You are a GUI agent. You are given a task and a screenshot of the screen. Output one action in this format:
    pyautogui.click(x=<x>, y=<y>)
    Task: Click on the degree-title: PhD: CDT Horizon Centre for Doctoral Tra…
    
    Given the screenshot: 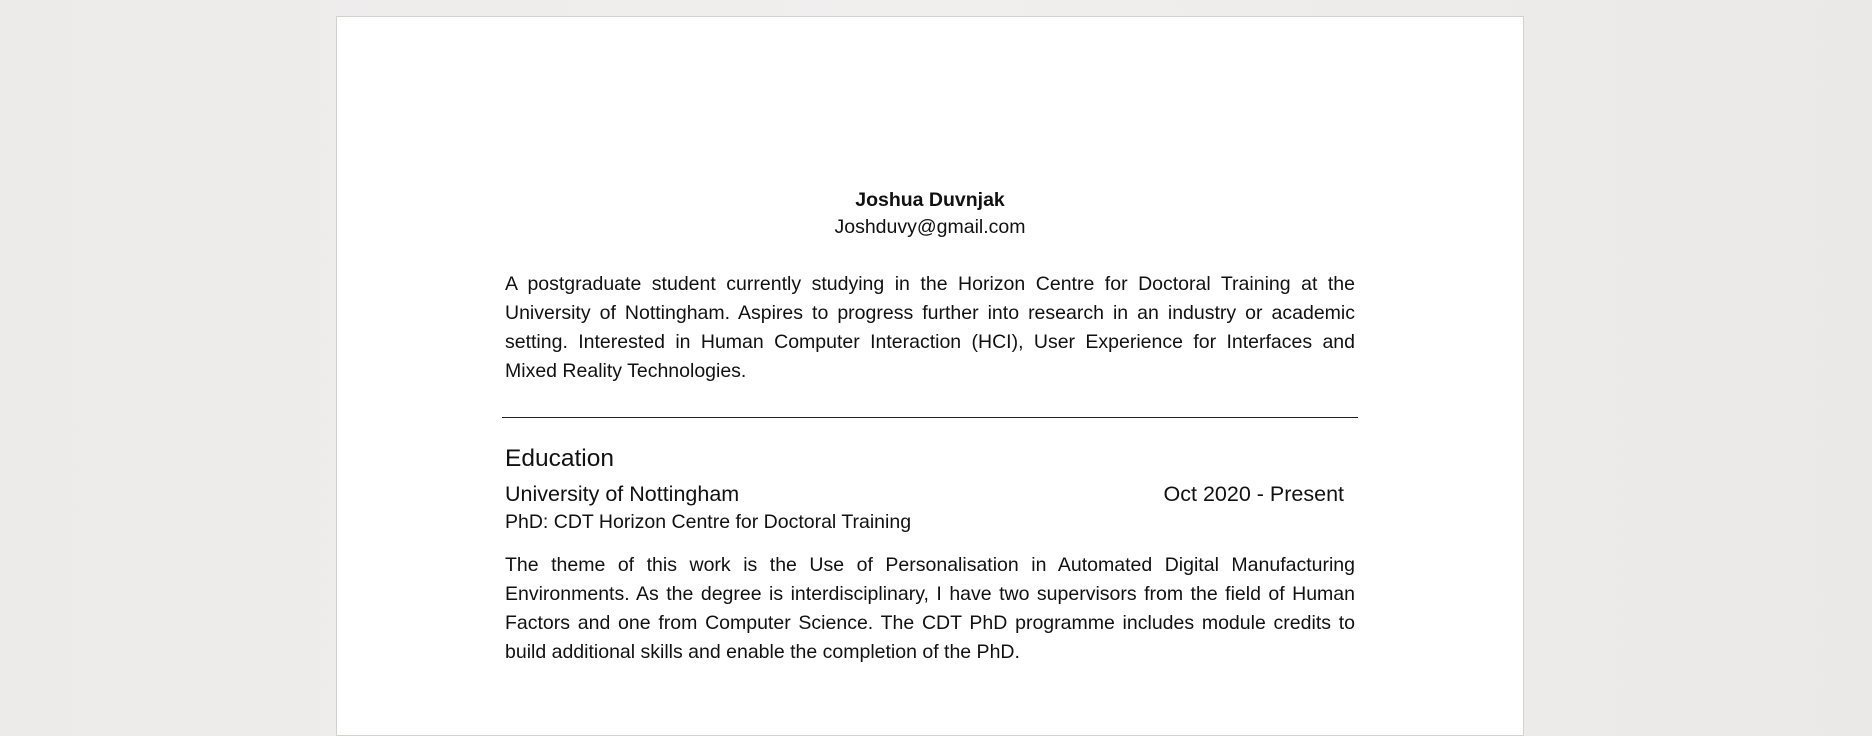 What is the action you would take?
    pyautogui.click(x=708, y=522)
    